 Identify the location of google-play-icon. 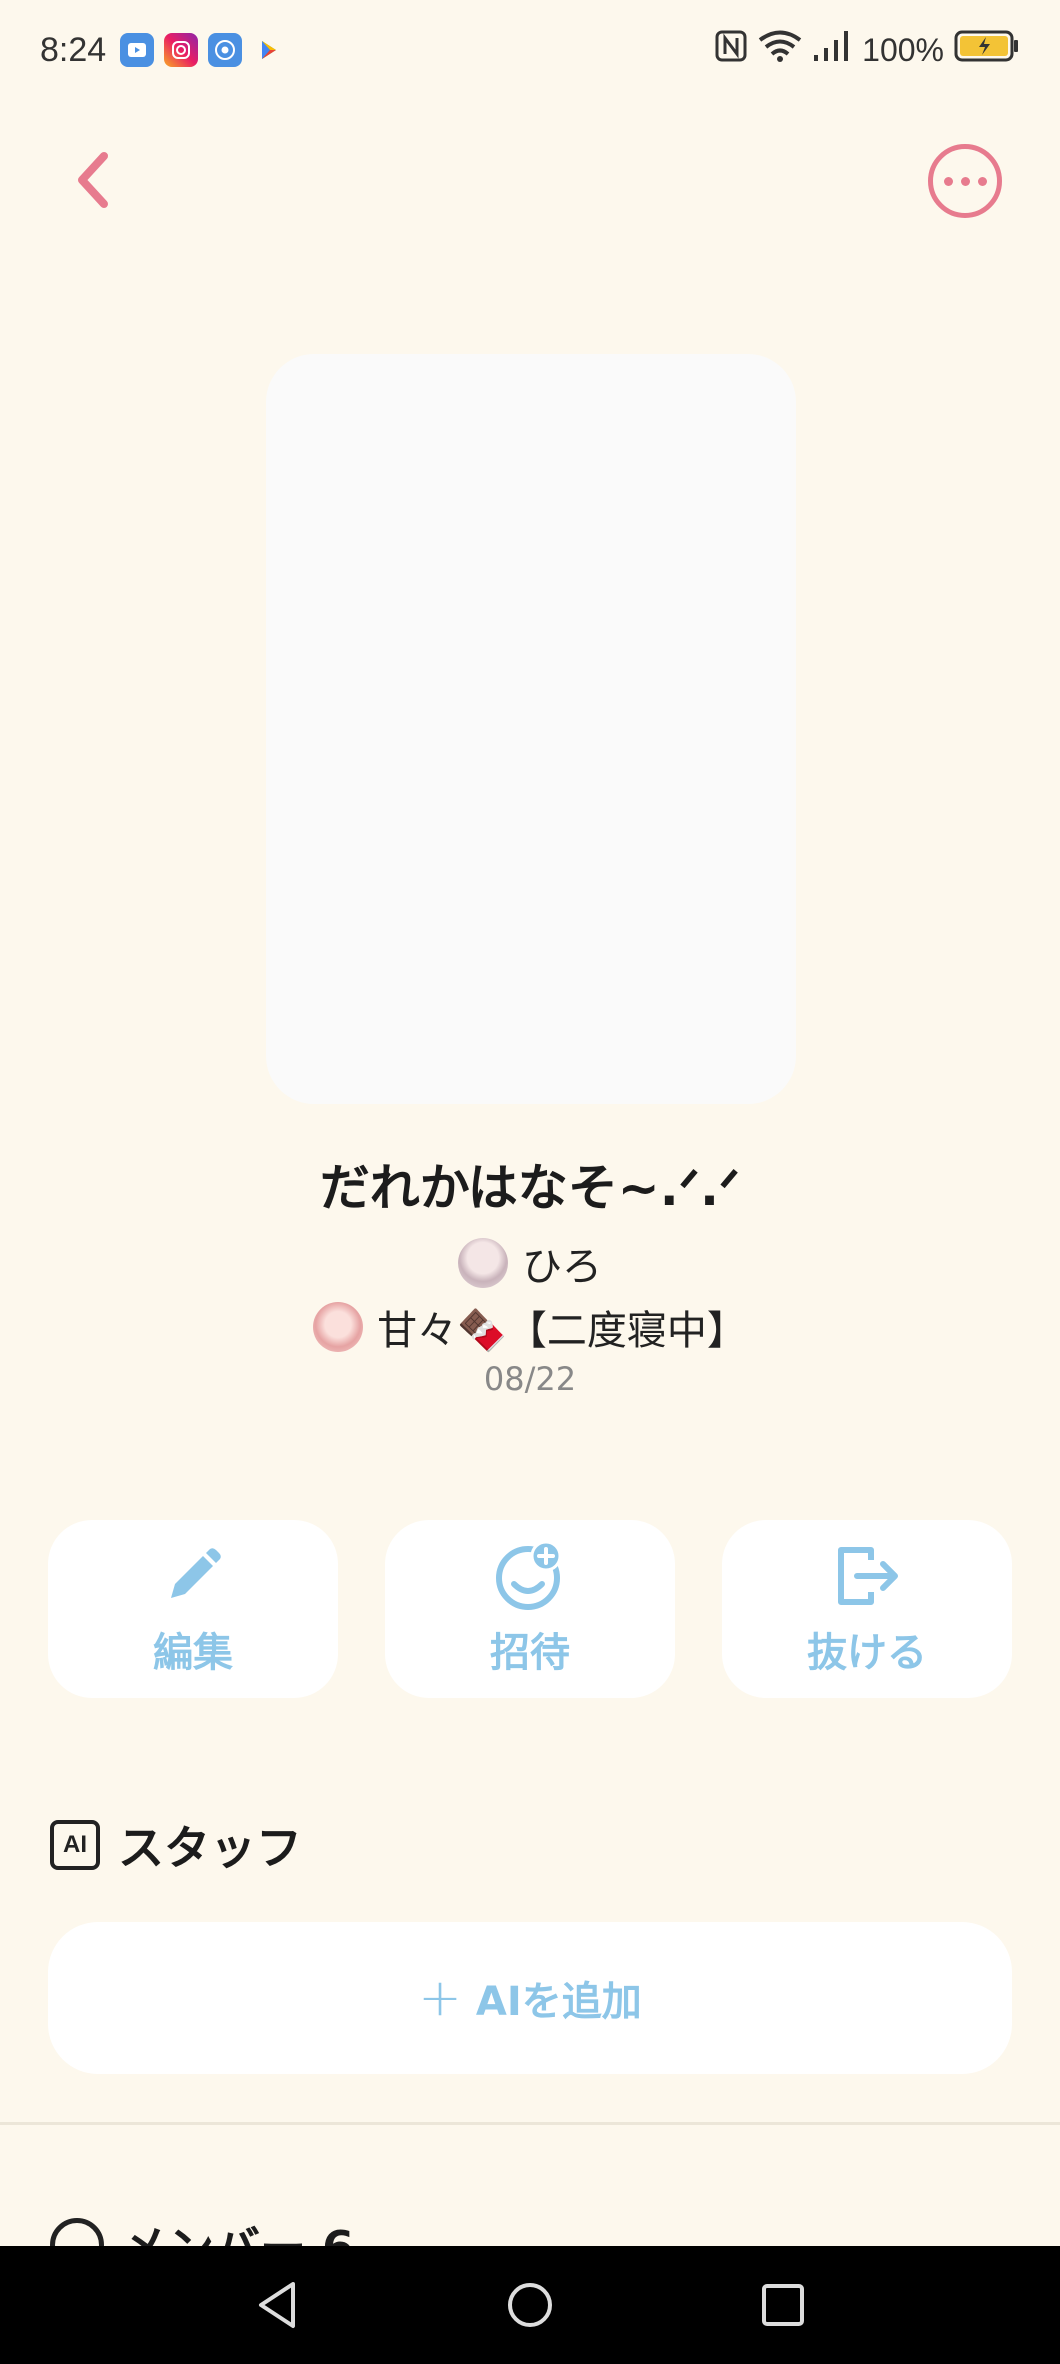
(269, 50).